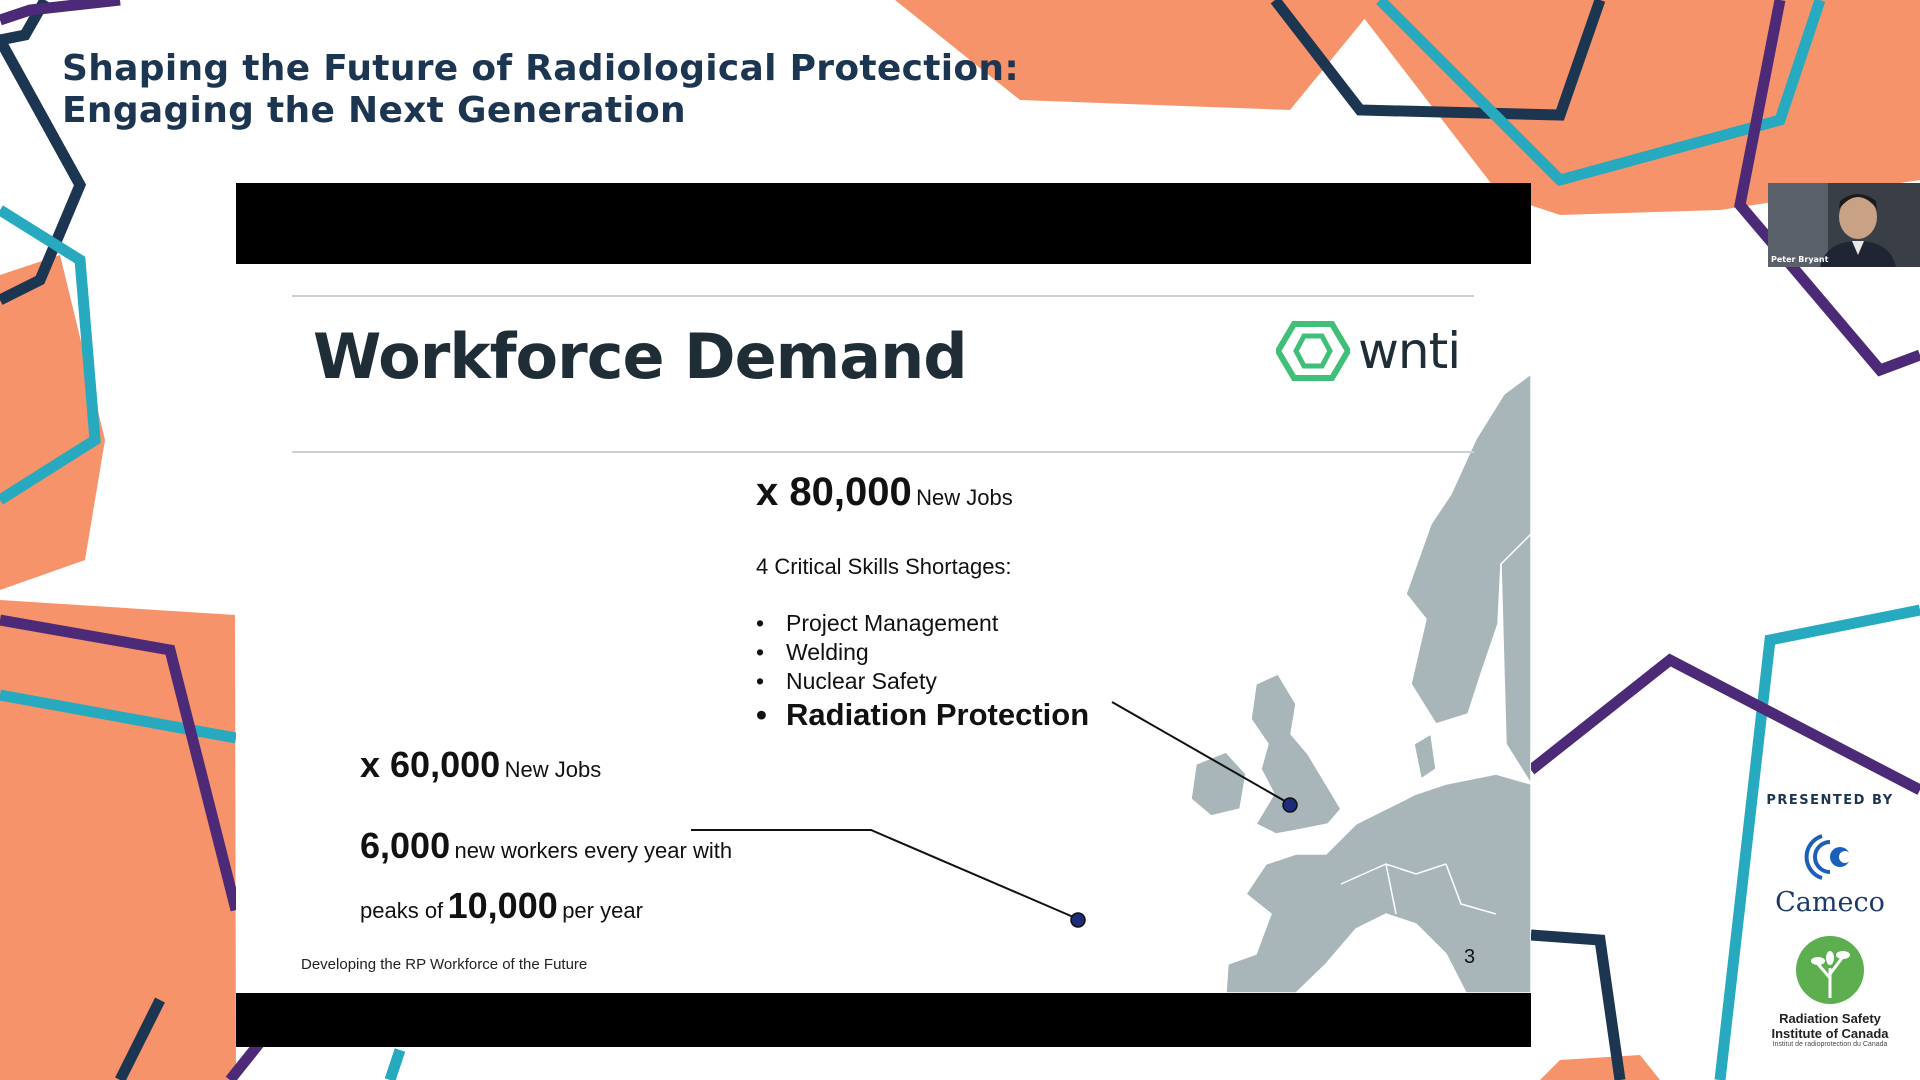 This screenshot has width=1920, height=1080. What do you see at coordinates (1830, 970) in the screenshot?
I see `rsic-tree-icon` at bounding box center [1830, 970].